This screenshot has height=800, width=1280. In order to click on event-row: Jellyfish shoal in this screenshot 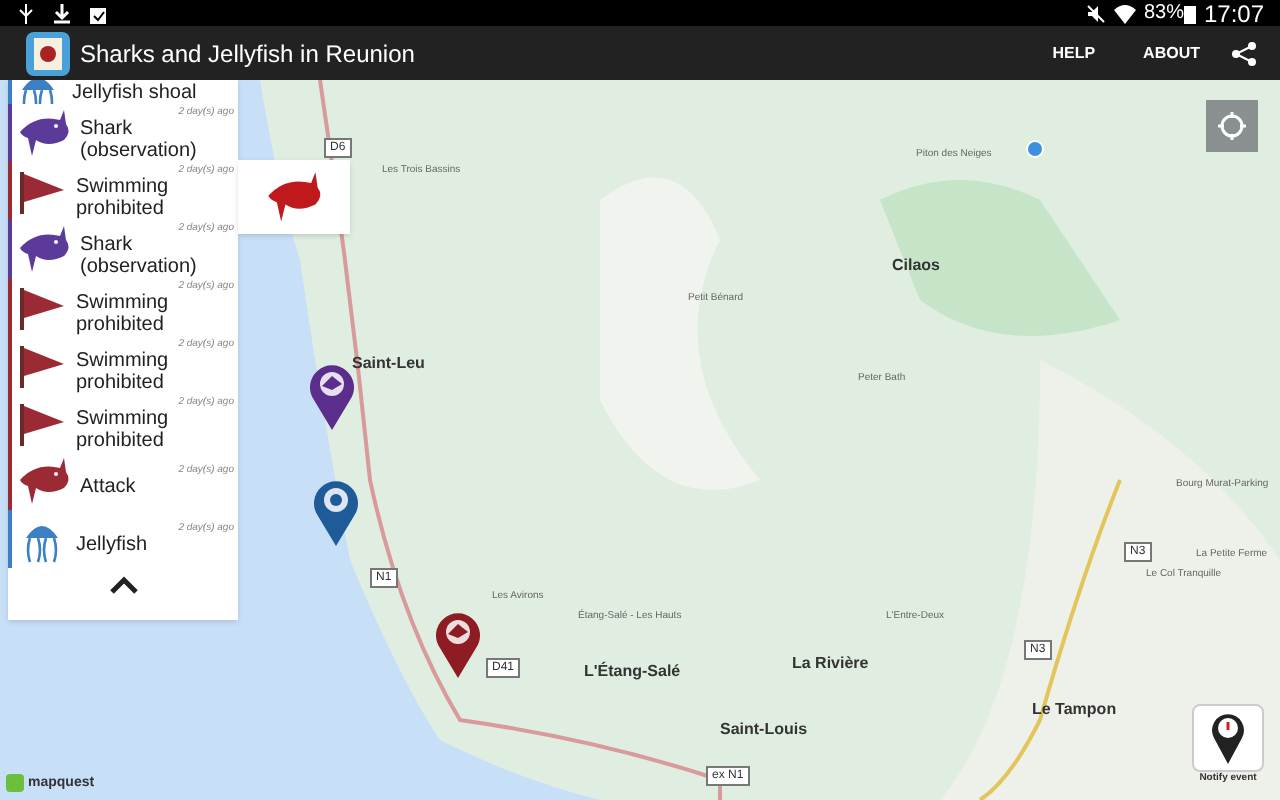, I will do `click(123, 92)`.